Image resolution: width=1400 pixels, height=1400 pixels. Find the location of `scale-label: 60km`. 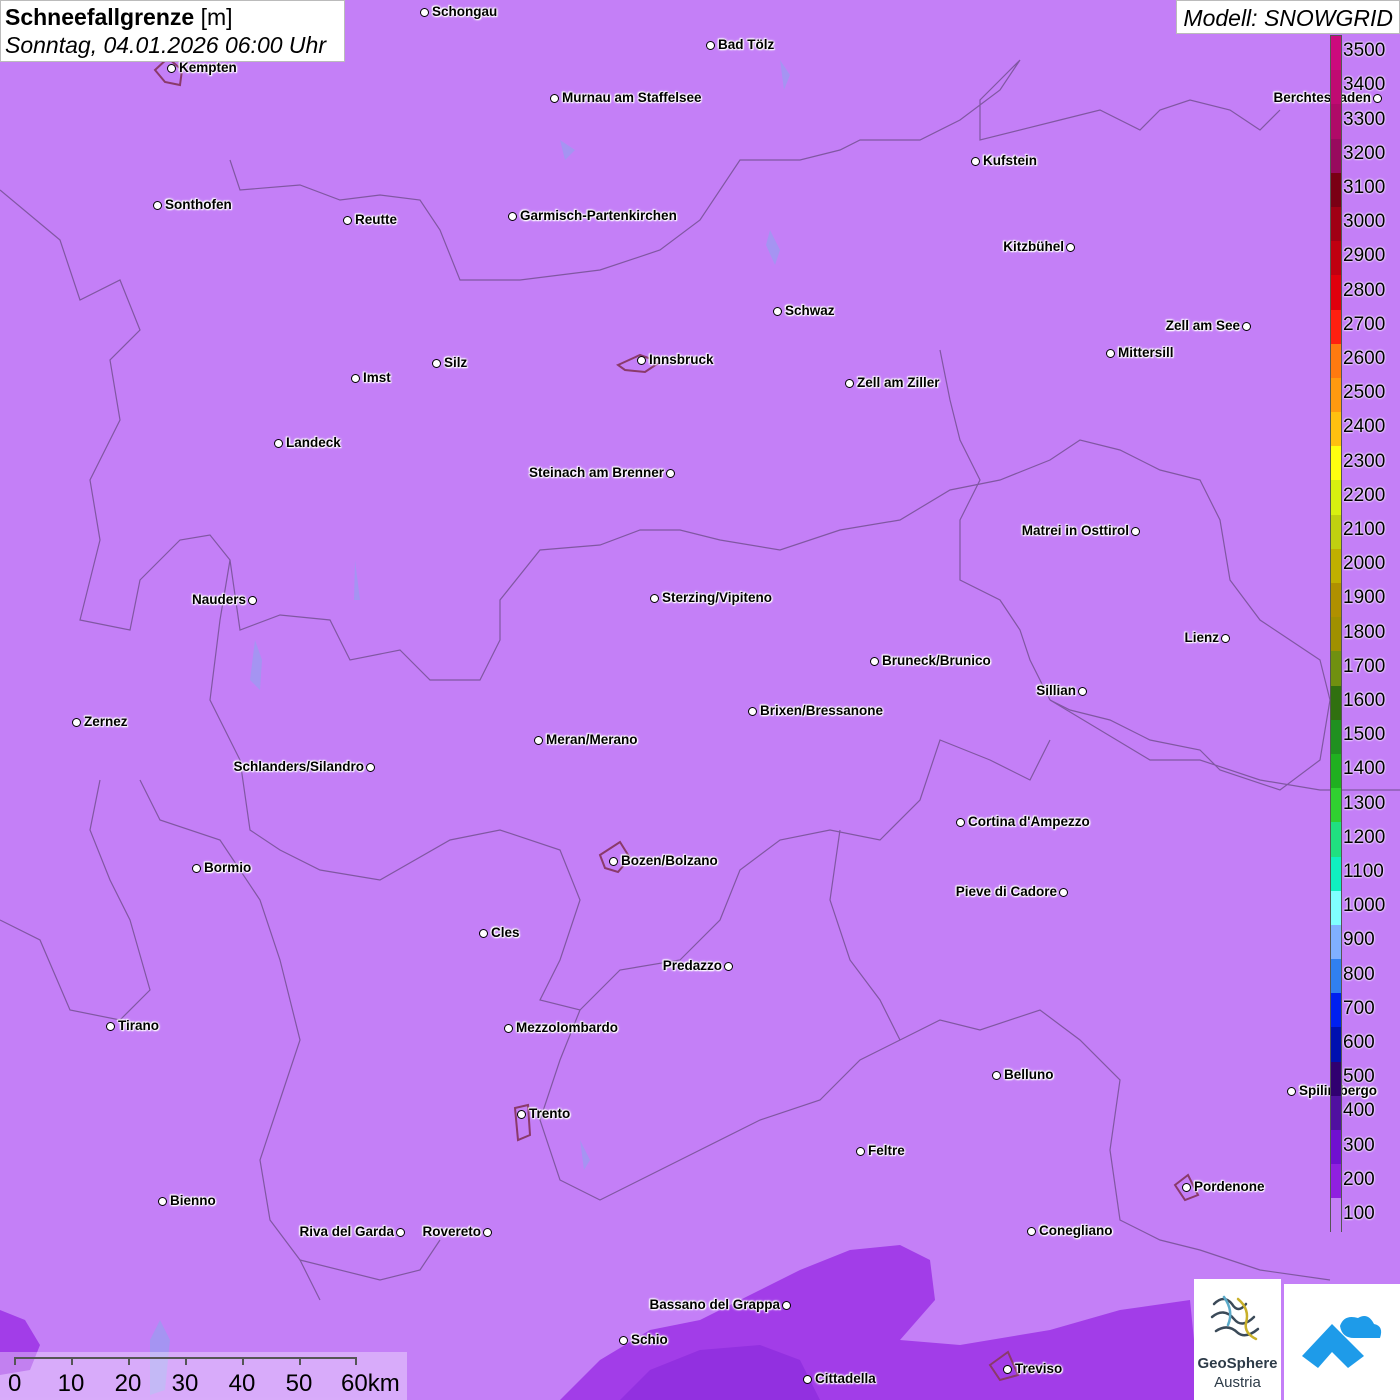

scale-label: 60km is located at coordinates (370, 1383).